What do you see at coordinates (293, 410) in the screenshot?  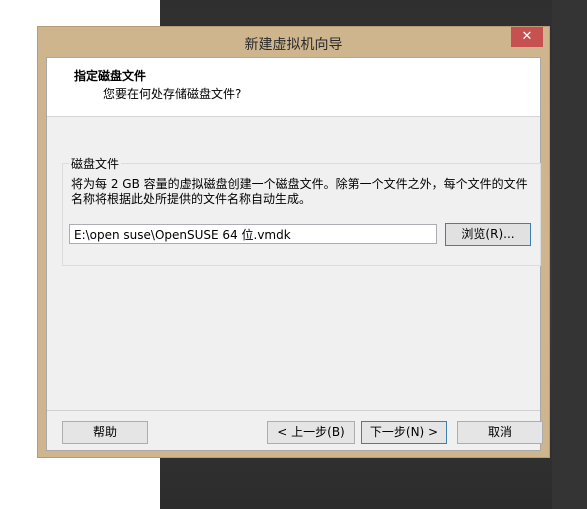 I see `footer-separator` at bounding box center [293, 410].